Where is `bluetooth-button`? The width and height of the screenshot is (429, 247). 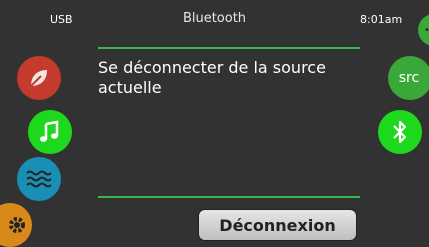
bluetooth-button is located at coordinates (400, 132).